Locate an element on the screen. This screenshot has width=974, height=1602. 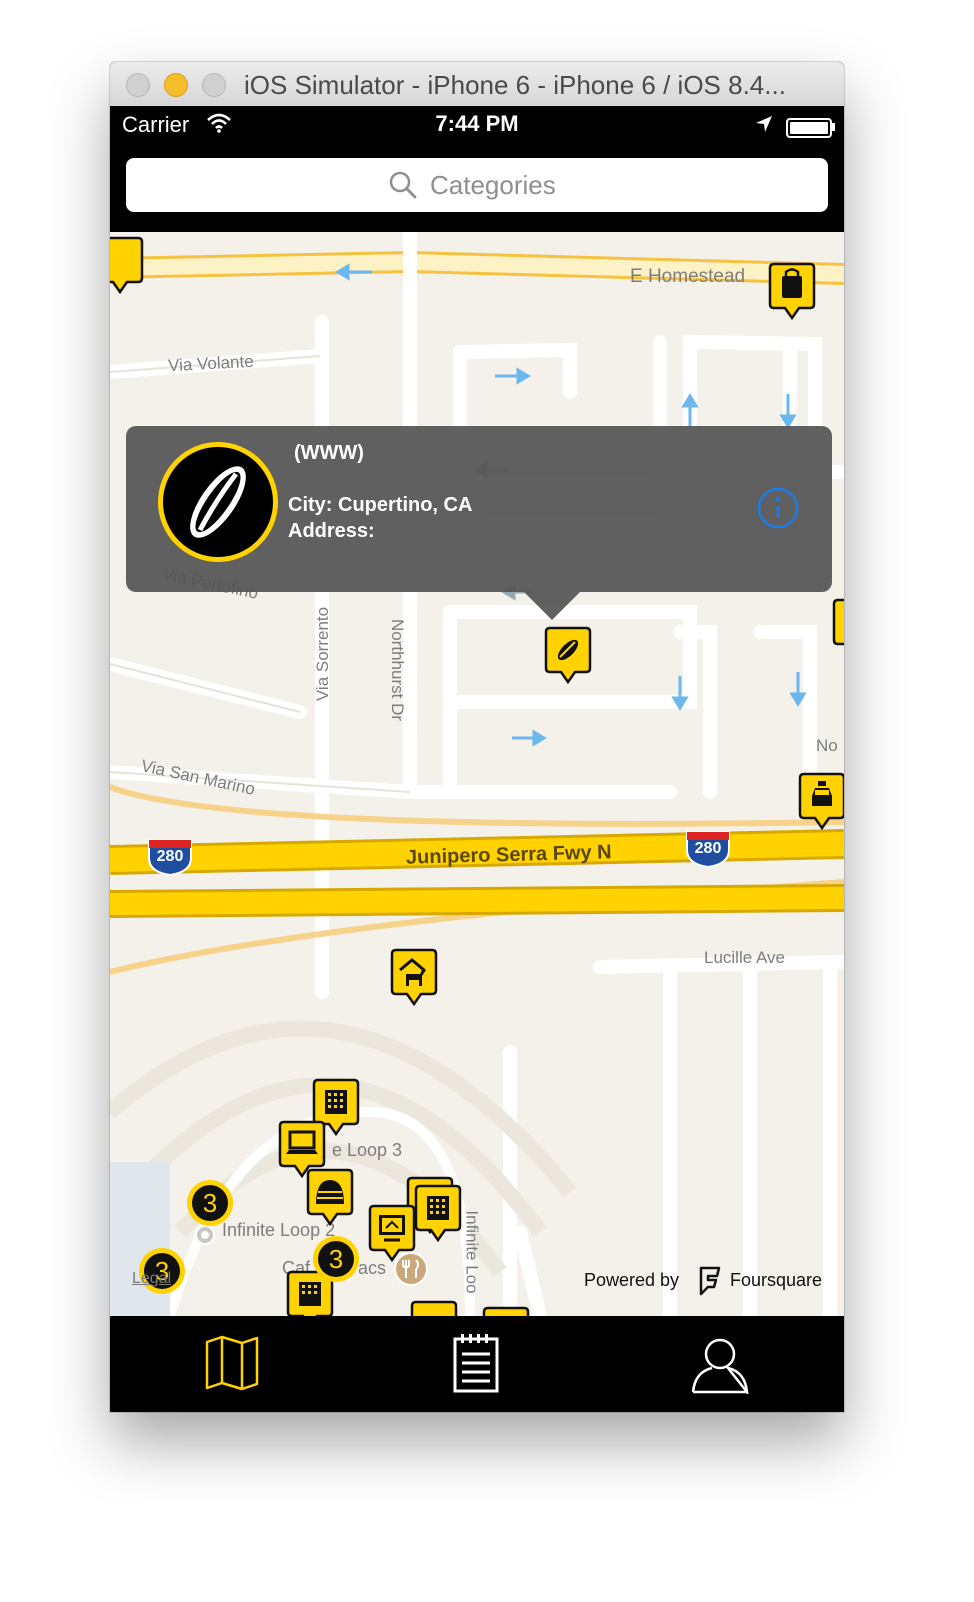
search-placeholder: Categories is located at coordinates (493, 185).